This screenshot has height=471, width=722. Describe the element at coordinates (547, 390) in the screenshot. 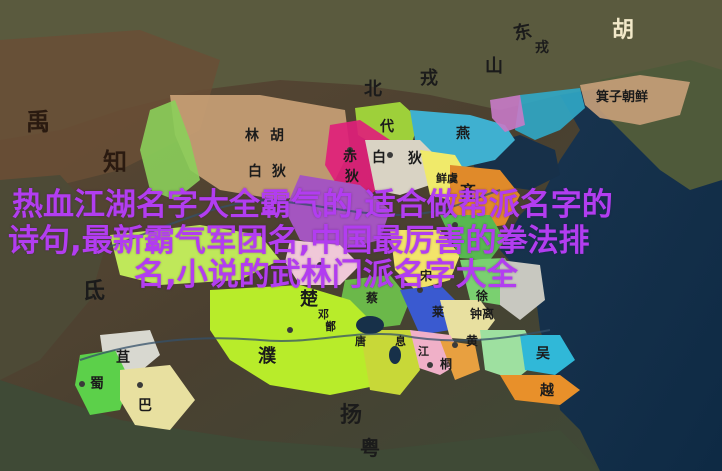

I see `label-yue: 越` at that location.